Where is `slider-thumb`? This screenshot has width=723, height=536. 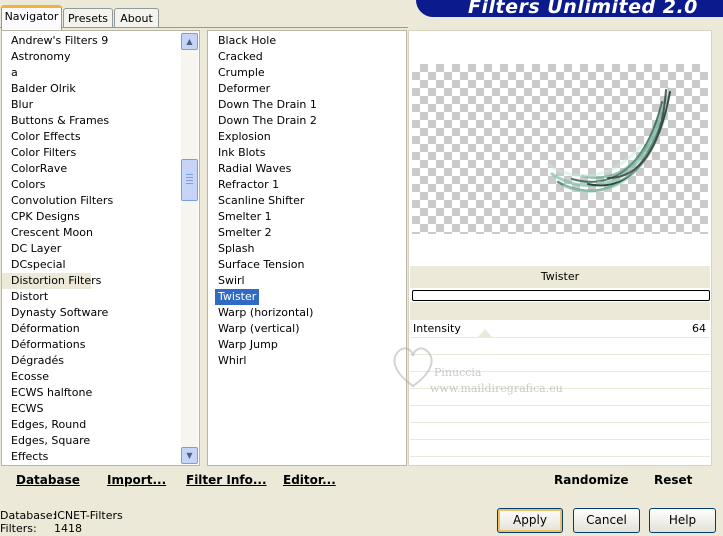
slider-thumb is located at coordinates (485, 333).